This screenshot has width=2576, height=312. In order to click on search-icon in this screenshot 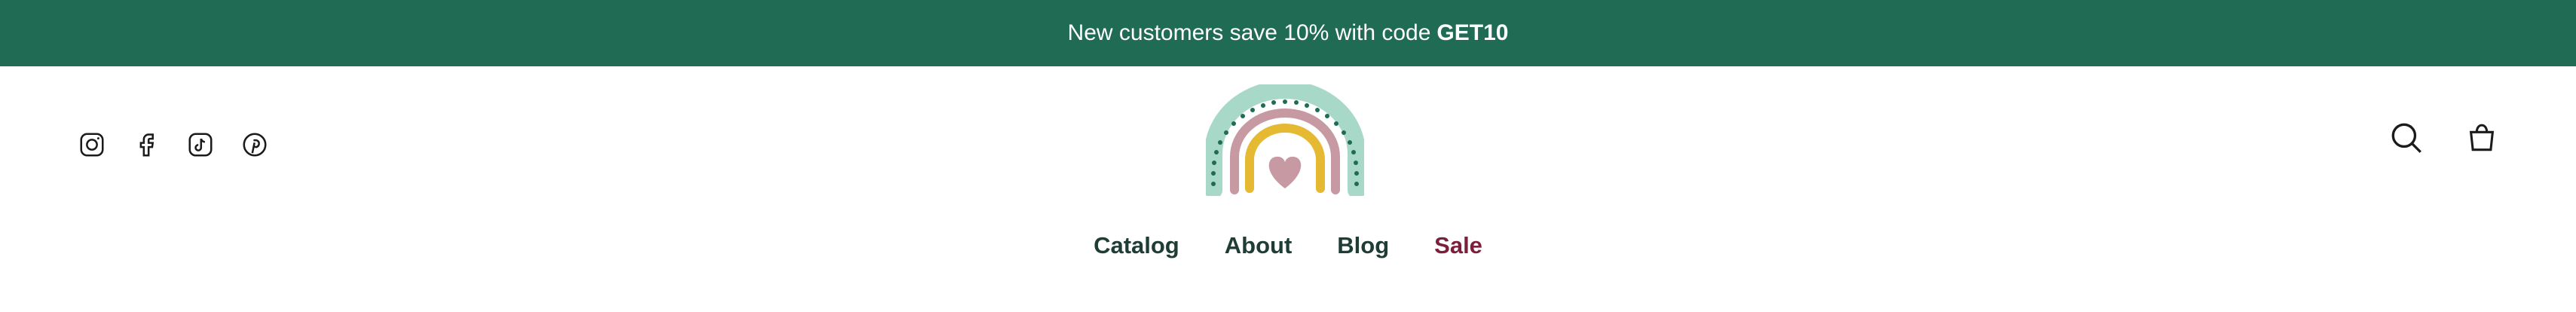, I will do `click(2406, 138)`.